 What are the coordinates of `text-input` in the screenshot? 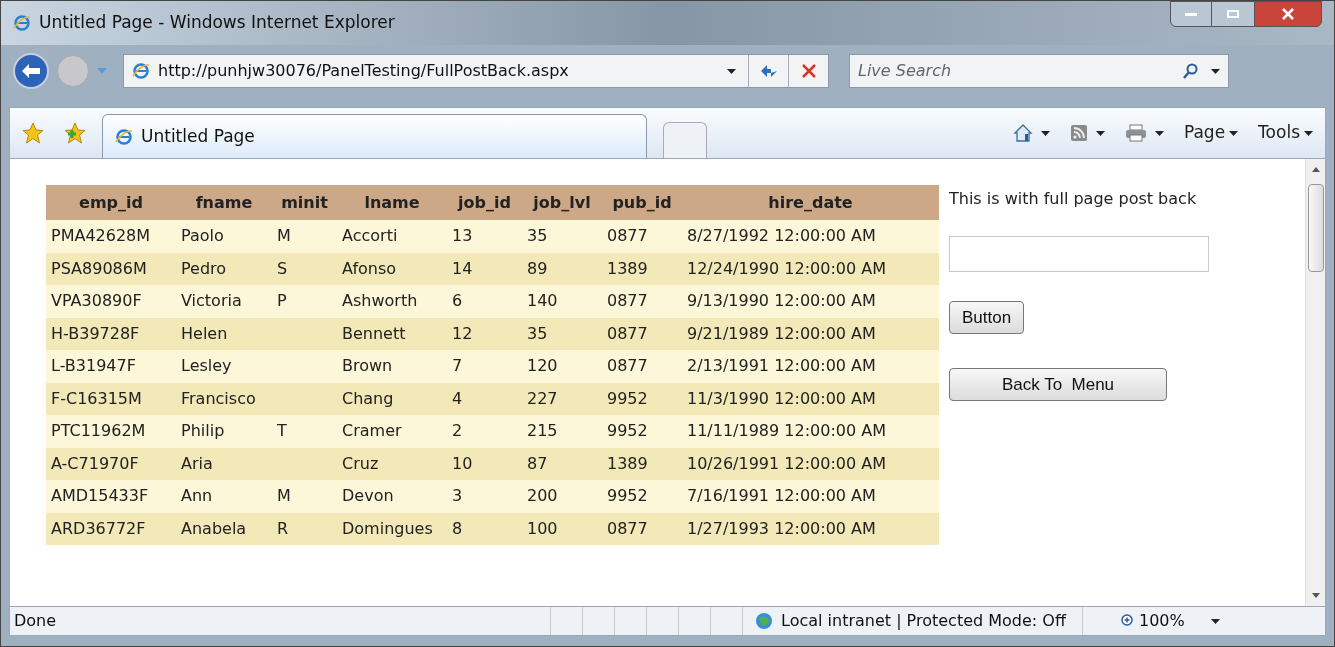 It's located at (1079, 254).